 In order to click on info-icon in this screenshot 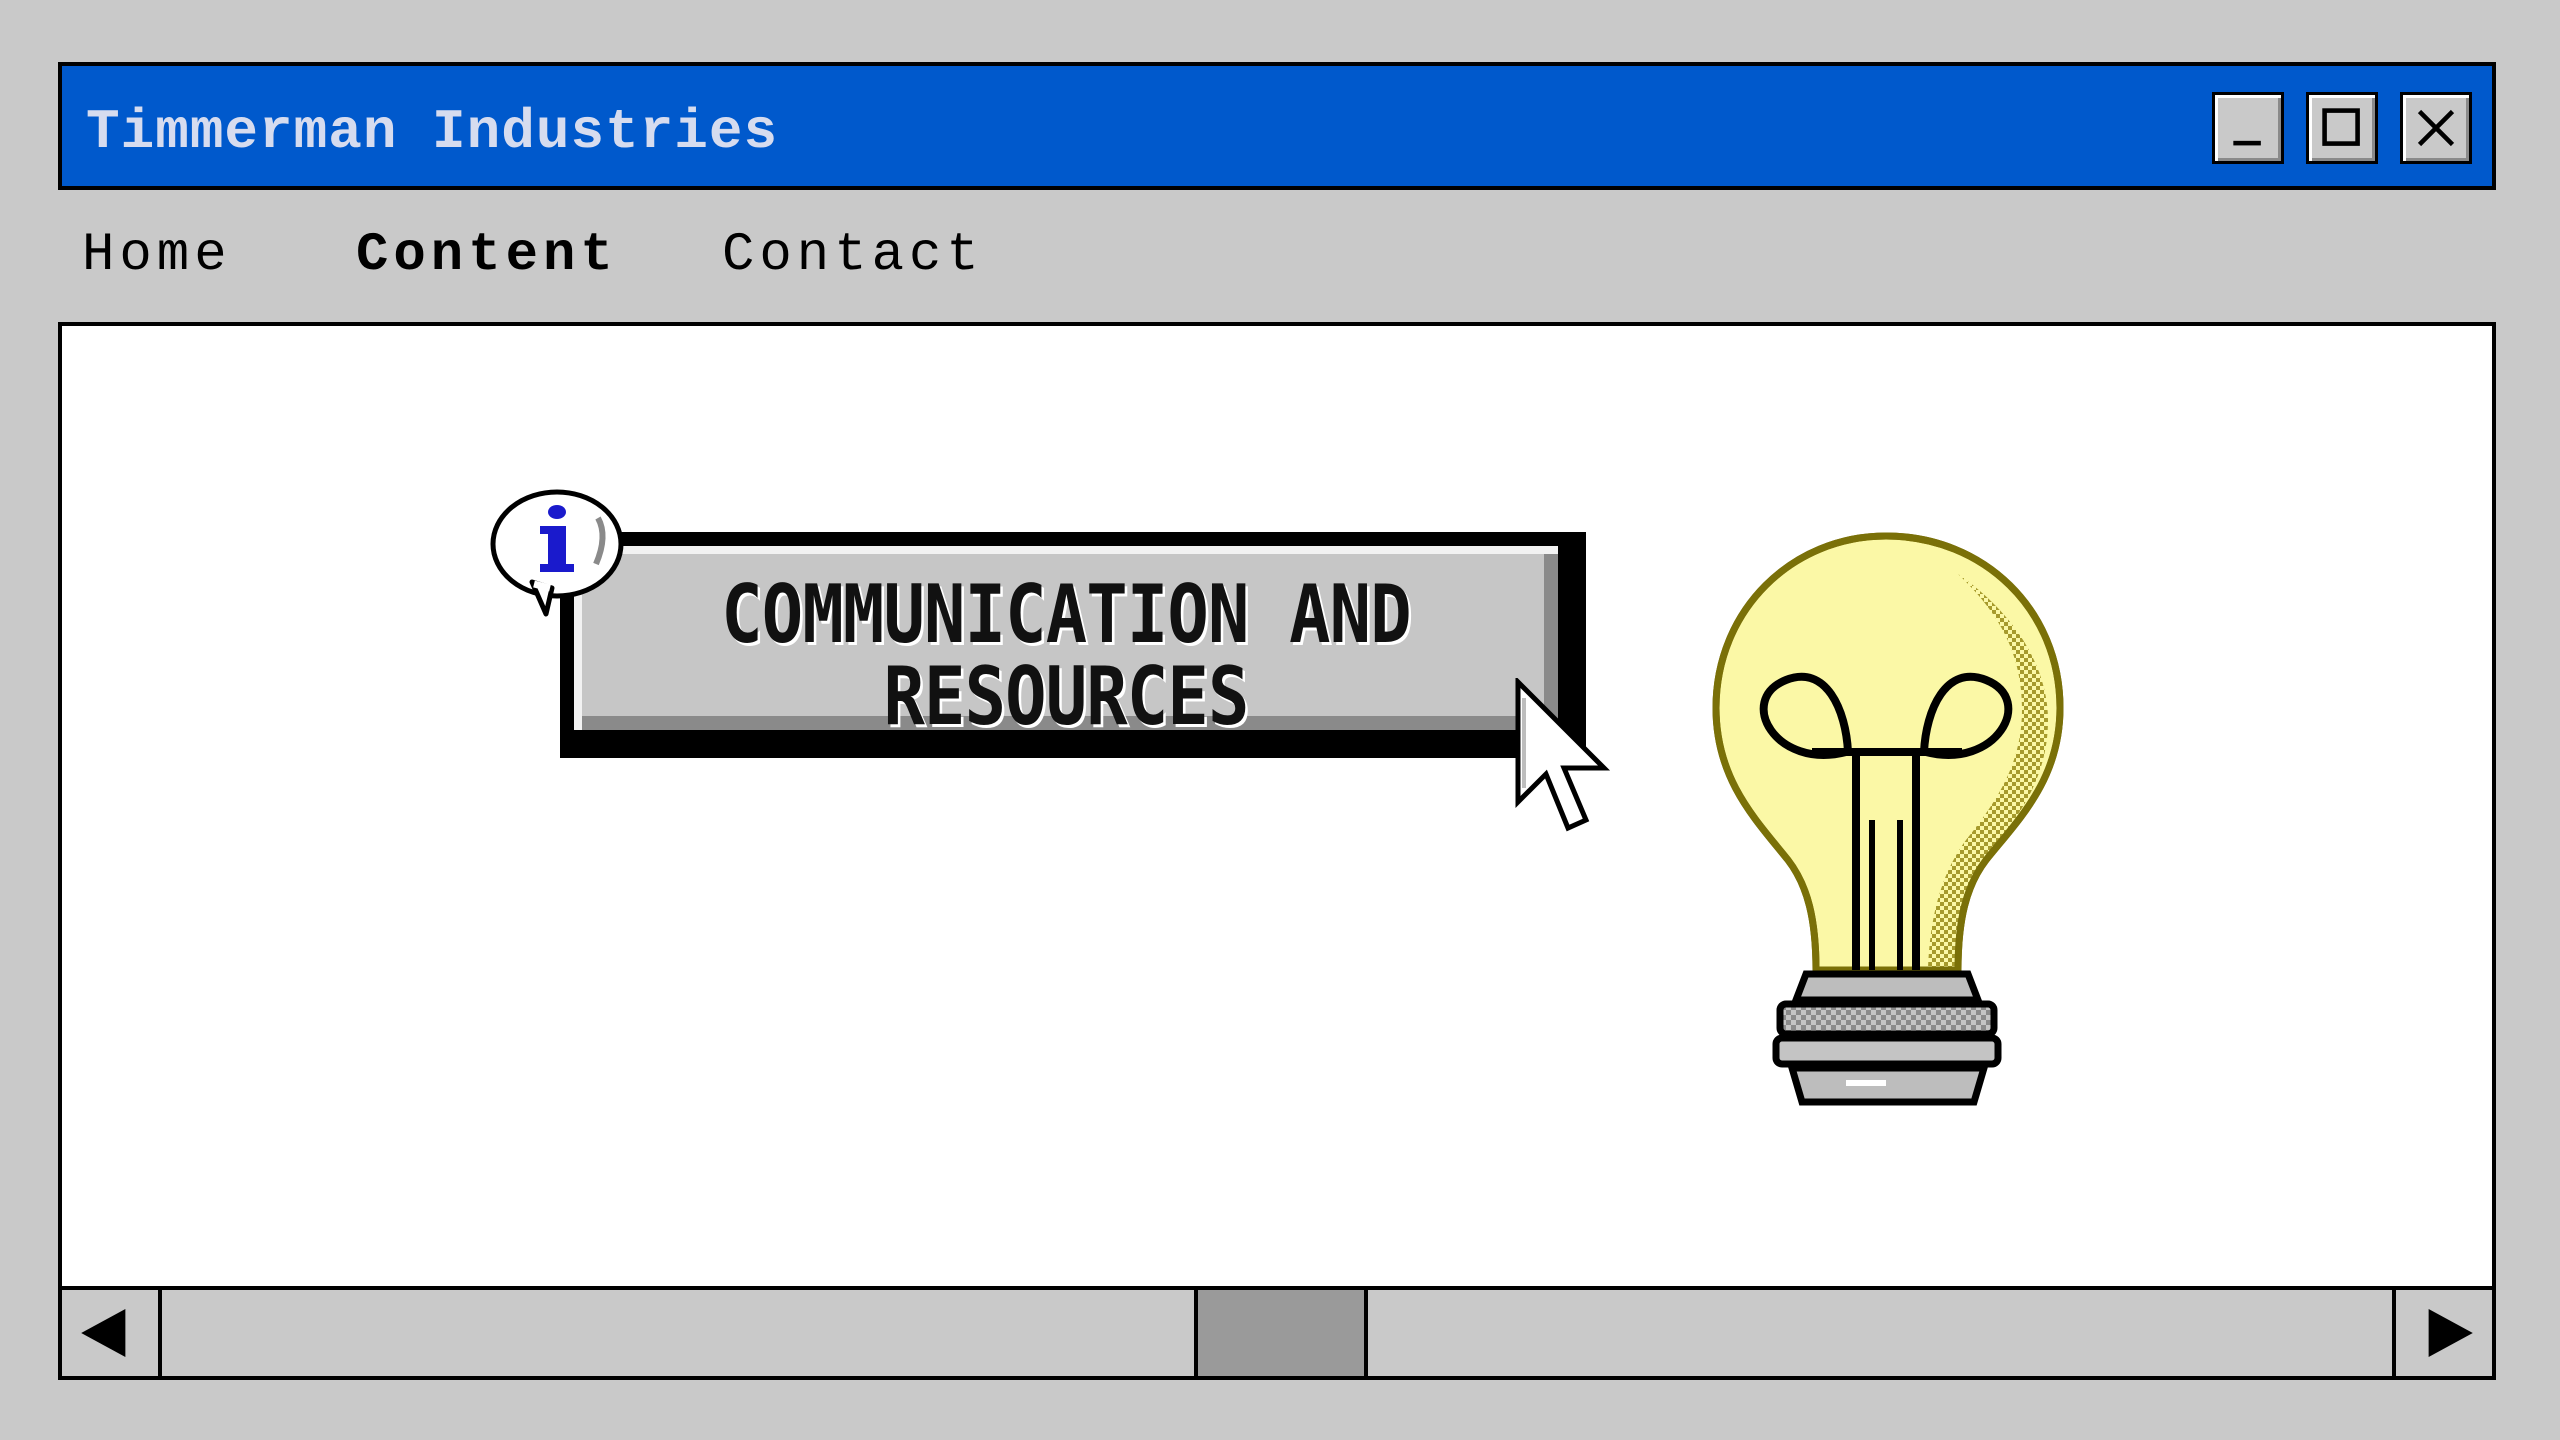, I will do `click(557, 553)`.